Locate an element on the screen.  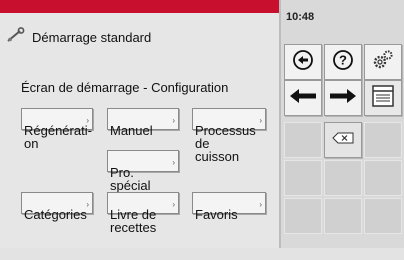
regeneration-label: Régénérati- on is located at coordinates (58, 137).